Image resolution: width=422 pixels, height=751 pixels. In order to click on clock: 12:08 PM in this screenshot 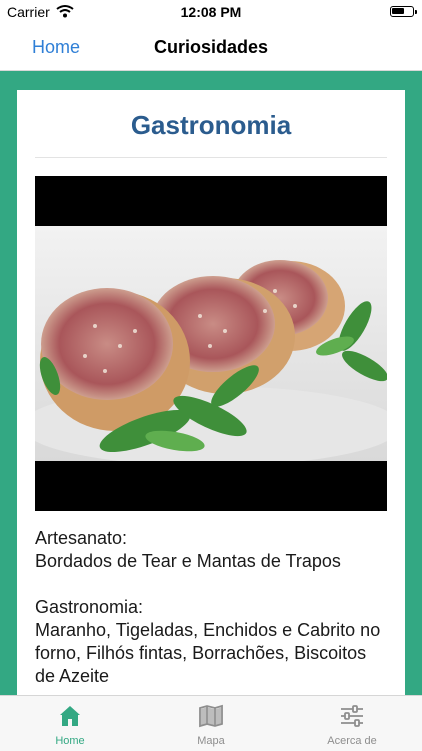, I will do `click(211, 12)`.